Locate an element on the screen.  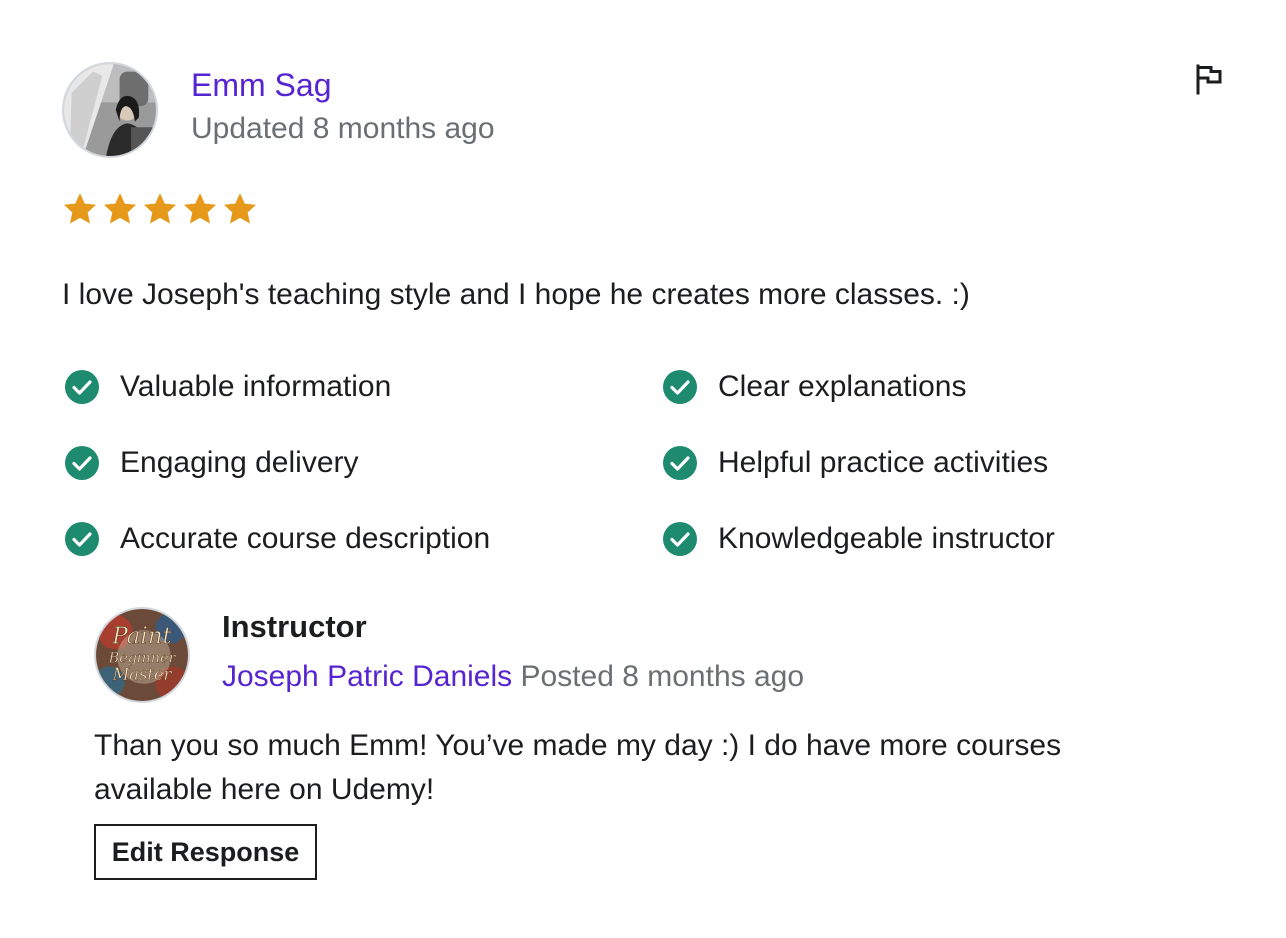
instructor-logo: Paint Beginner Master is located at coordinates (142, 655).